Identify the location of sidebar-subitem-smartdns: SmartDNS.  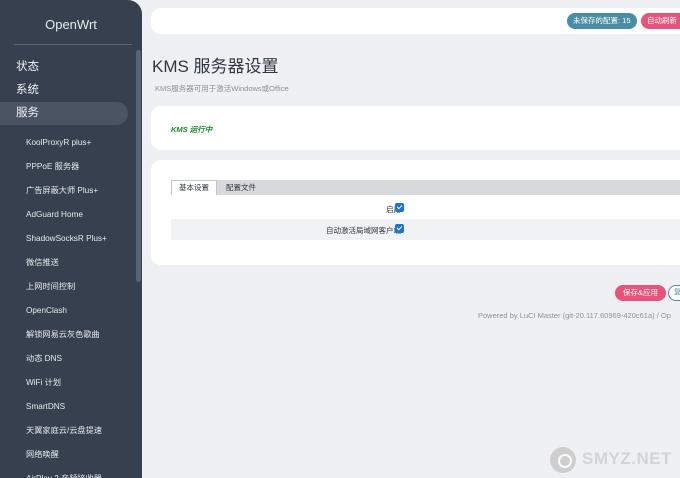
(67, 407).